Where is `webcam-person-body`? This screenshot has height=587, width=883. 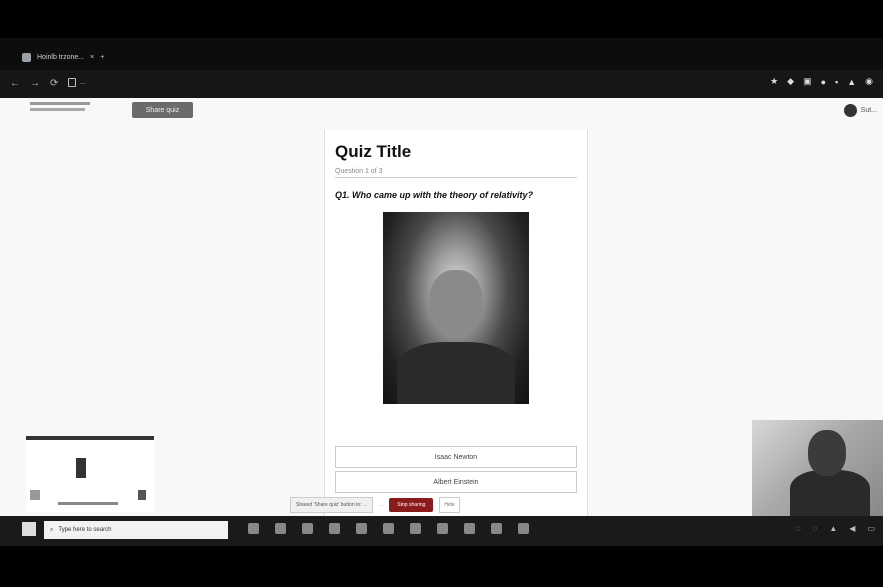
webcam-person-body is located at coordinates (830, 493).